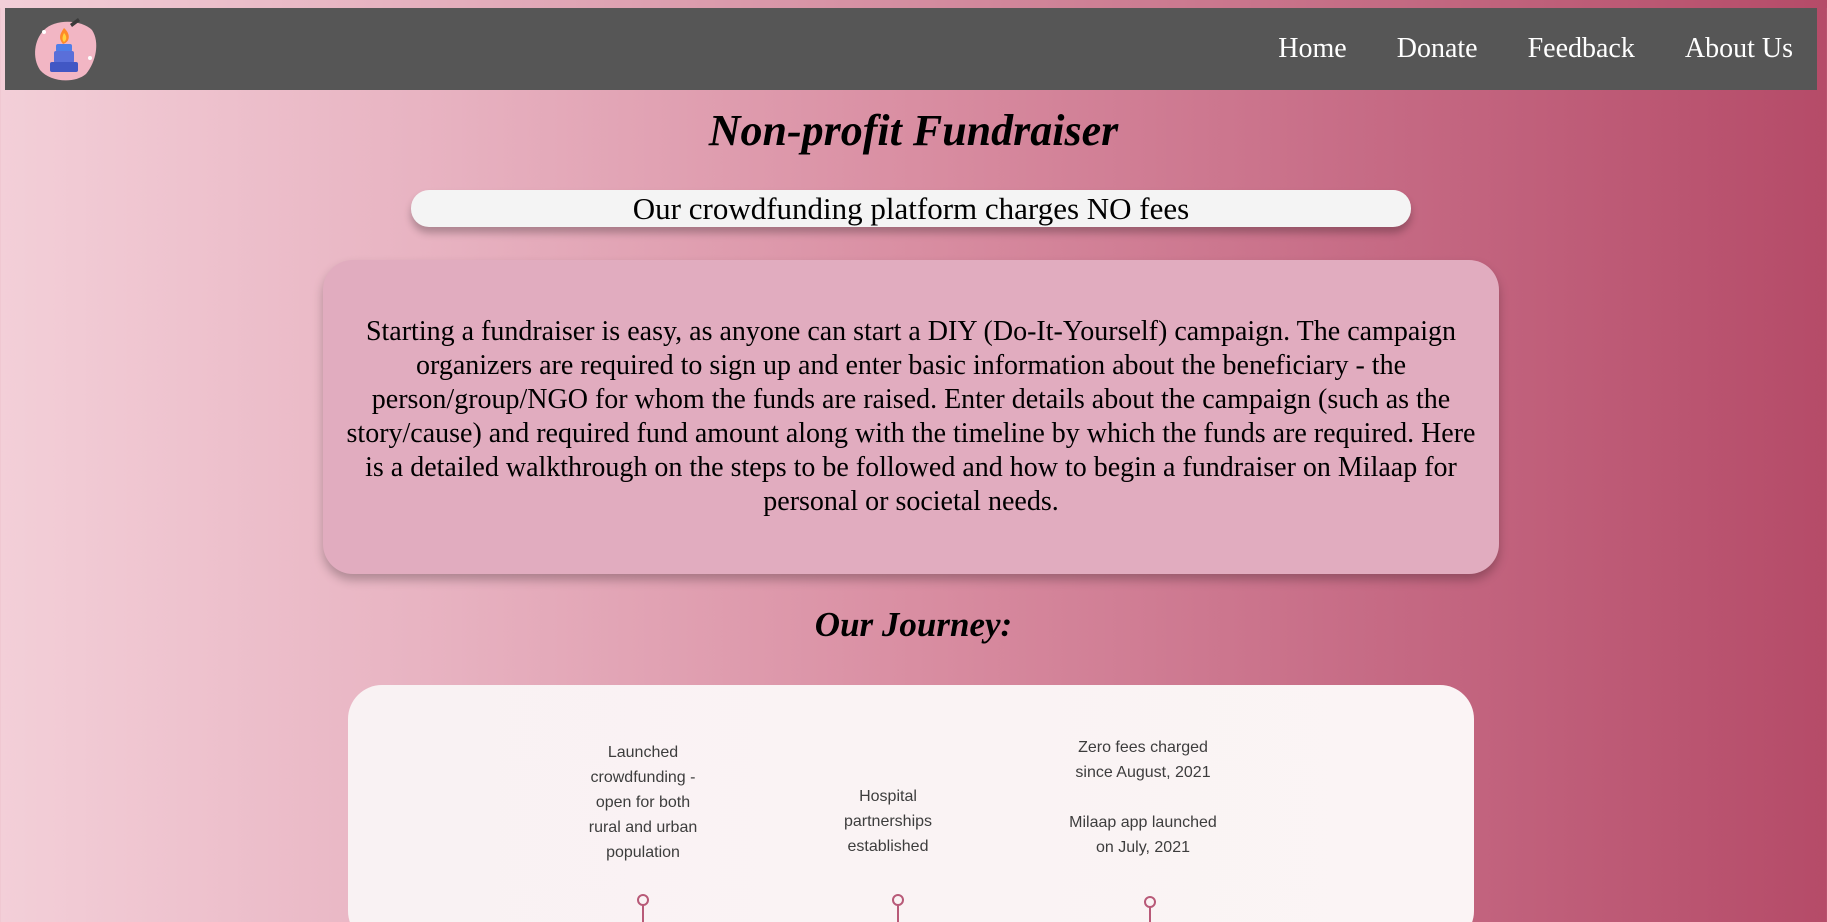 This screenshot has width=1827, height=922. I want to click on nav-donate-link: Donate, so click(1437, 49).